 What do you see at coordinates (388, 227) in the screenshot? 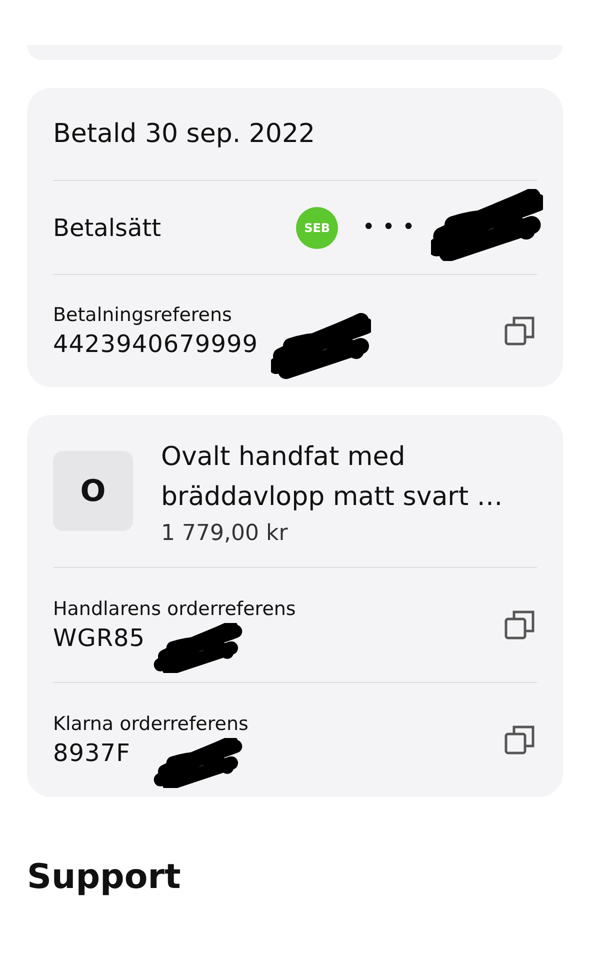
I see `masked-account: • • •` at bounding box center [388, 227].